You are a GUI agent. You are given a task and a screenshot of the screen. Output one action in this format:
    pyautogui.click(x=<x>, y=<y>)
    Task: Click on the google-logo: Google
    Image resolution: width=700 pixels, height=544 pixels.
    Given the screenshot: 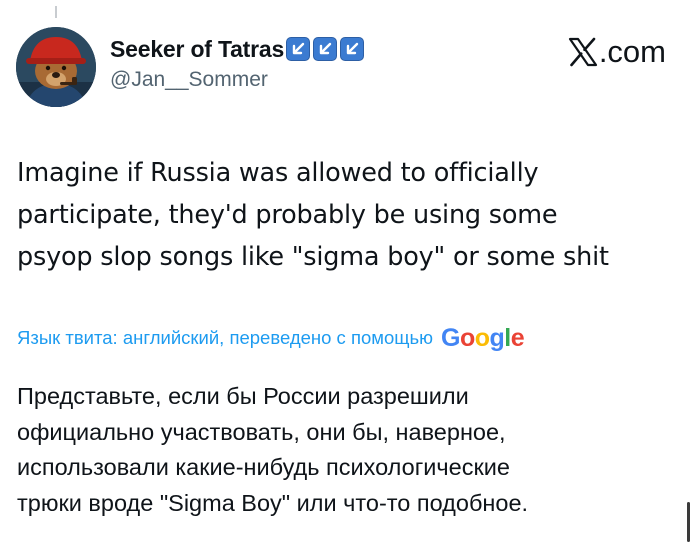 What is the action you would take?
    pyautogui.click(x=483, y=337)
    